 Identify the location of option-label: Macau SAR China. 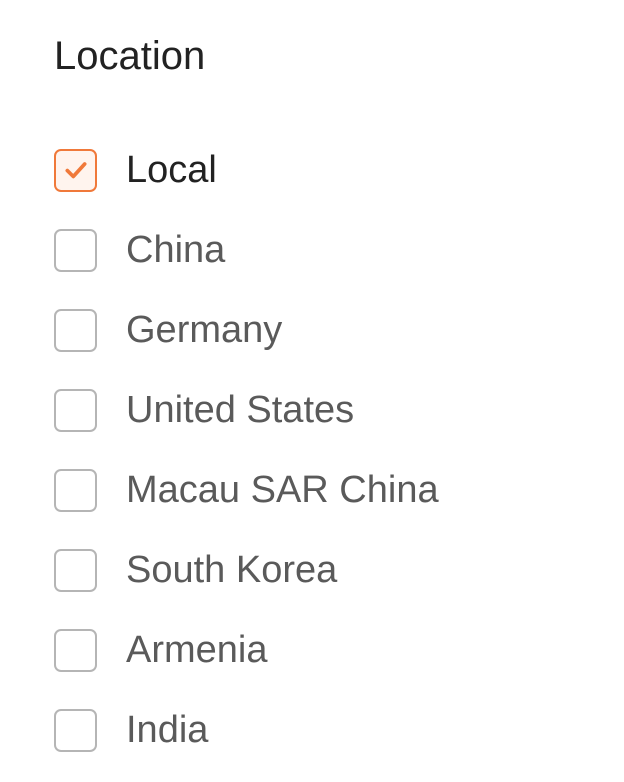
(282, 490).